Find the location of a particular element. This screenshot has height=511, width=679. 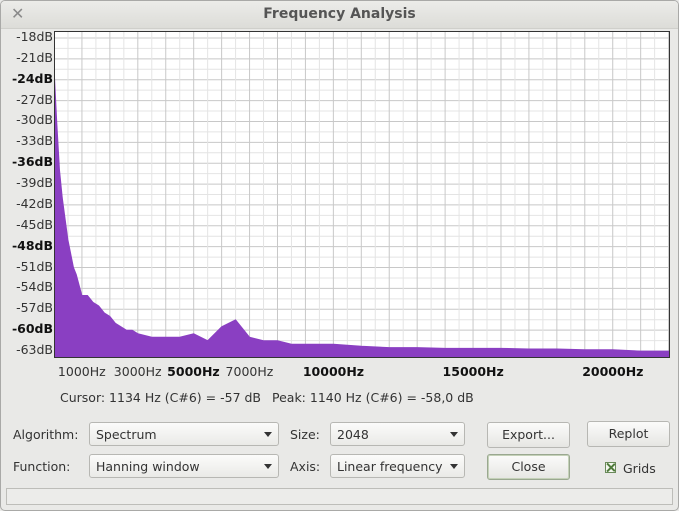

axis-select: Linear frequency is located at coordinates (397, 466).